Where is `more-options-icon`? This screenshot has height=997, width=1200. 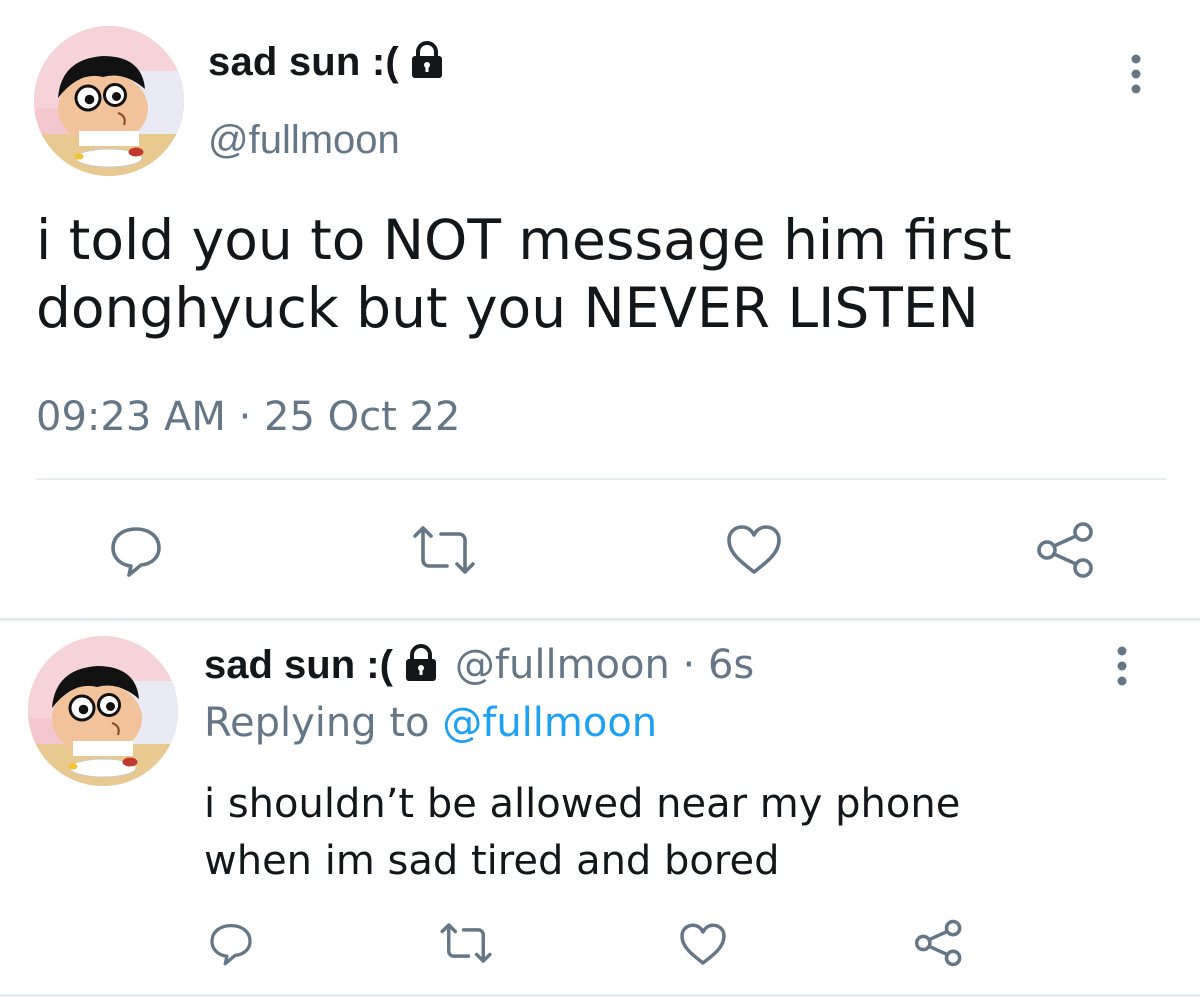 more-options-icon is located at coordinates (1136, 74).